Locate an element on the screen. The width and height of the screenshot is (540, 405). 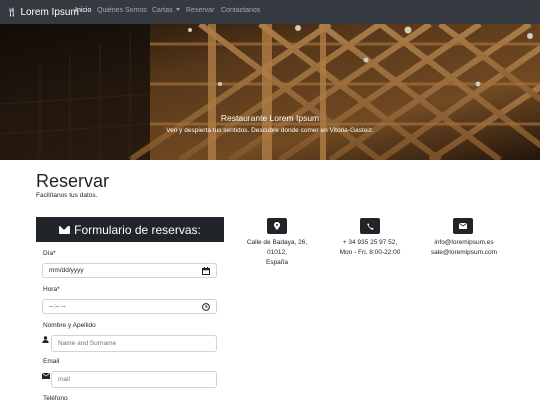
form-header: Formulario de reservas: is located at coordinates (130, 229).